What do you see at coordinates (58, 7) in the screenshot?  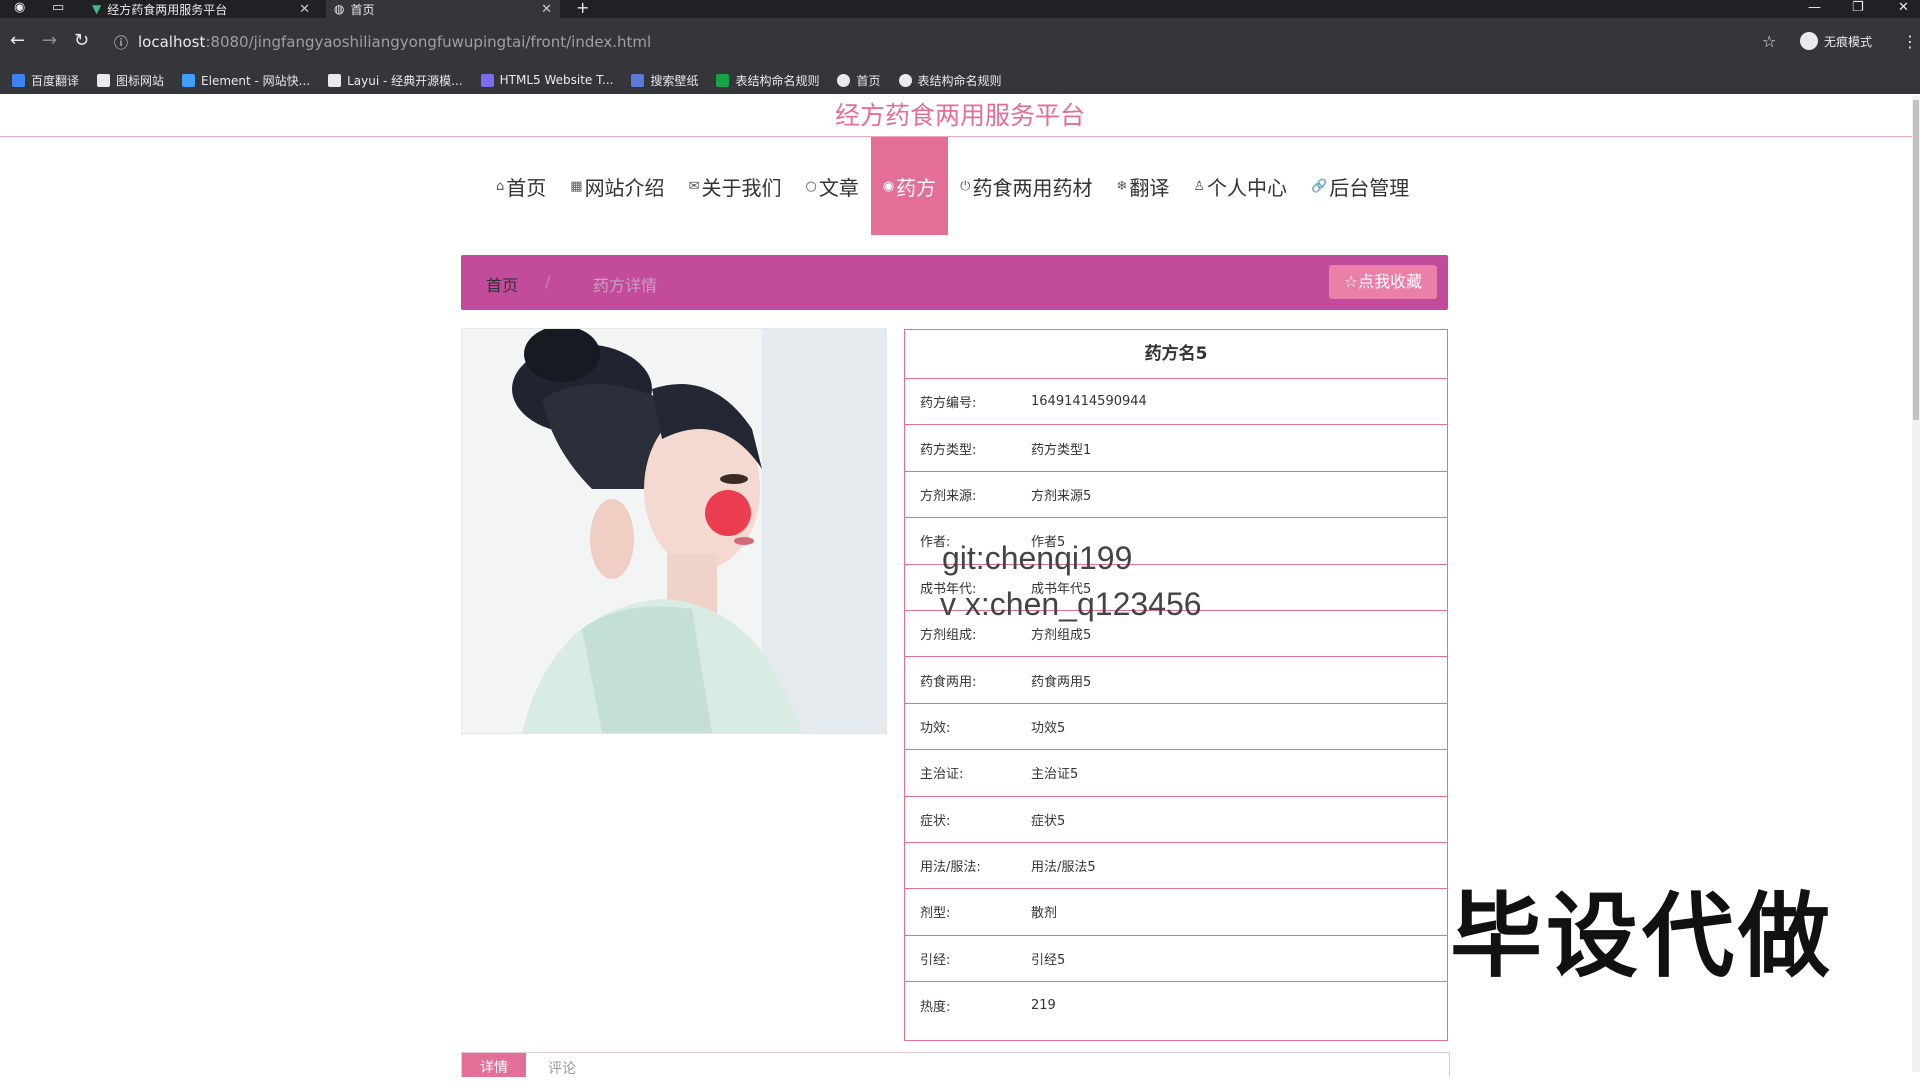 I see `window-icon: ▭` at bounding box center [58, 7].